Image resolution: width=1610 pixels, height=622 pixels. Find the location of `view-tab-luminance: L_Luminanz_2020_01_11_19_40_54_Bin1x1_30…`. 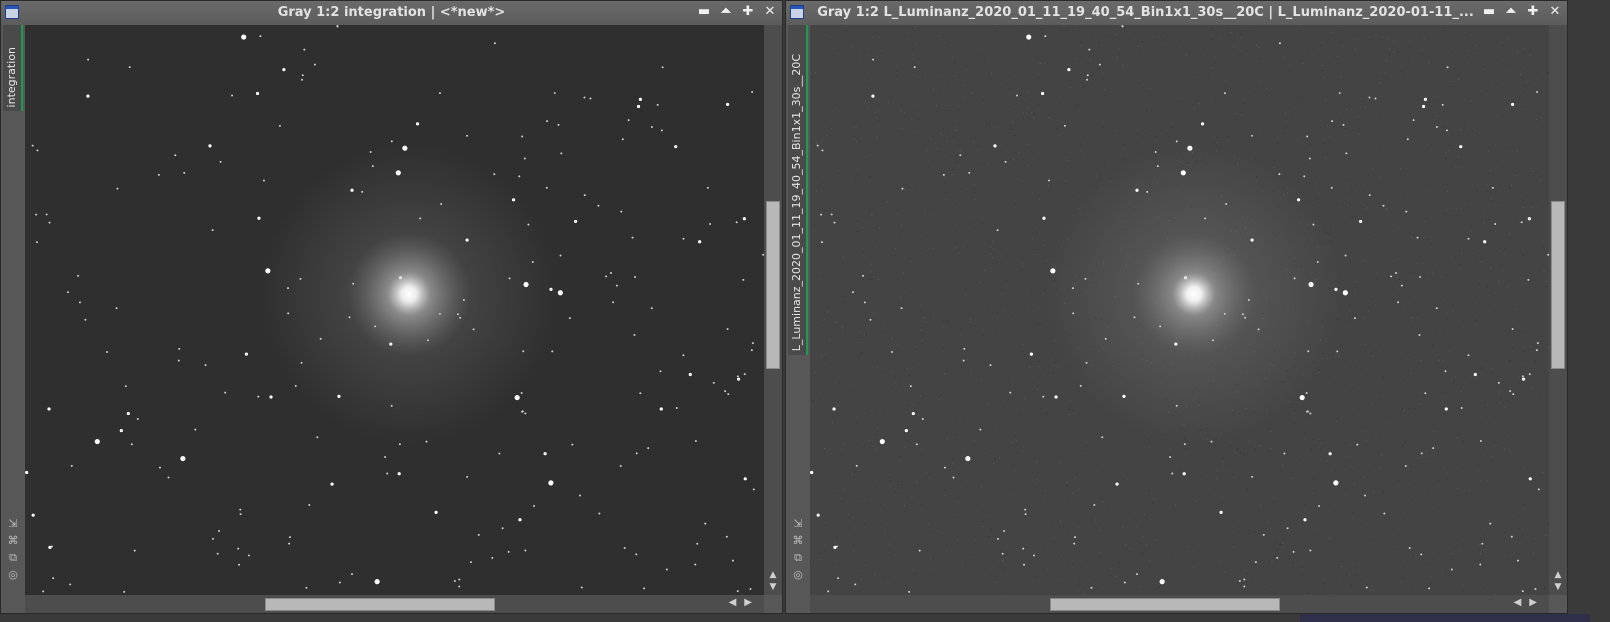

view-tab-luminance: L_Luminanz_2020_01_11_19_40_54_Bin1x1_30… is located at coordinates (798, 190).